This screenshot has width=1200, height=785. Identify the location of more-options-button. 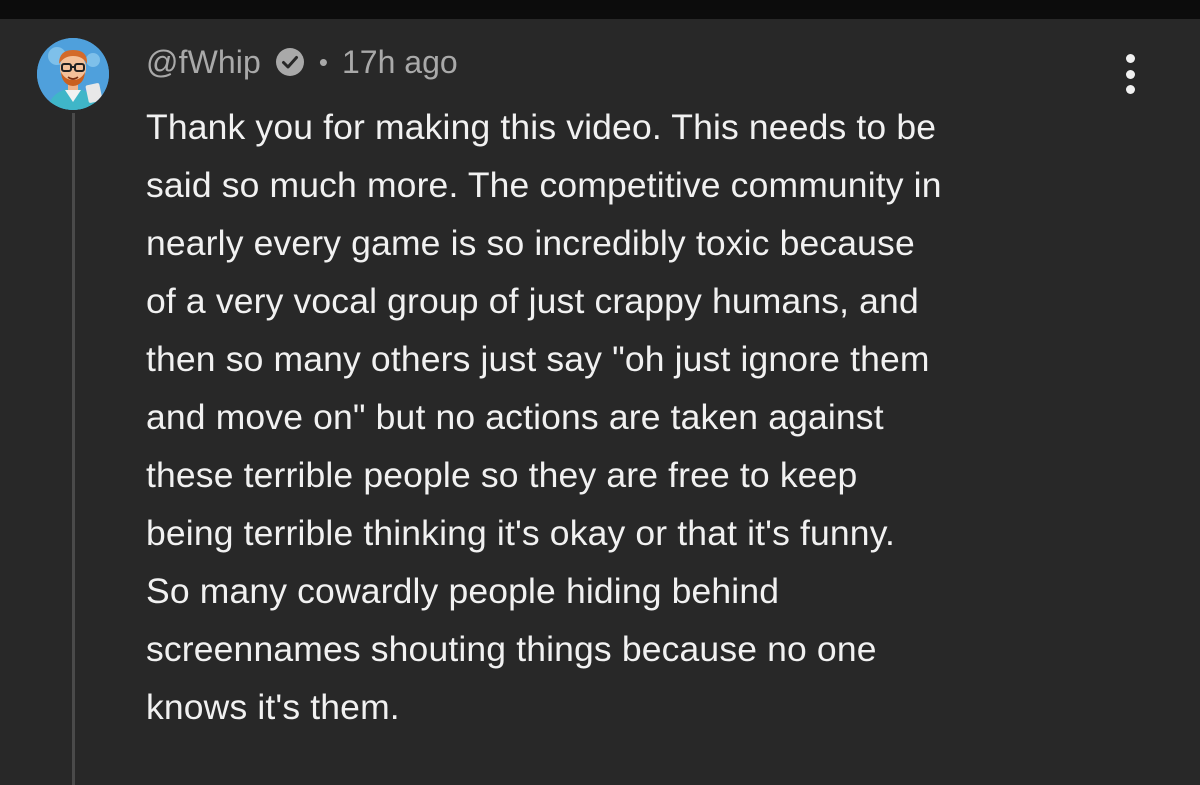
(1130, 74).